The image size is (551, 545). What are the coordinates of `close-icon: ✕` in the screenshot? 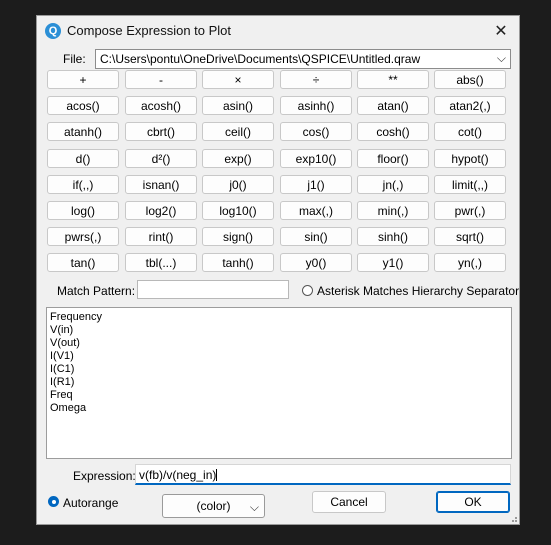 It's located at (501, 31).